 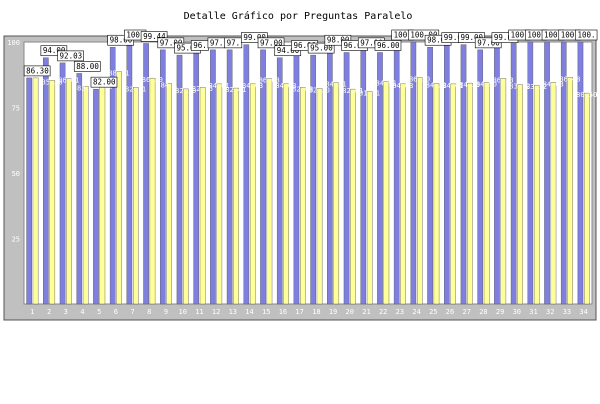 I want to click on x-tick-label: 18, so click(x=316, y=312).